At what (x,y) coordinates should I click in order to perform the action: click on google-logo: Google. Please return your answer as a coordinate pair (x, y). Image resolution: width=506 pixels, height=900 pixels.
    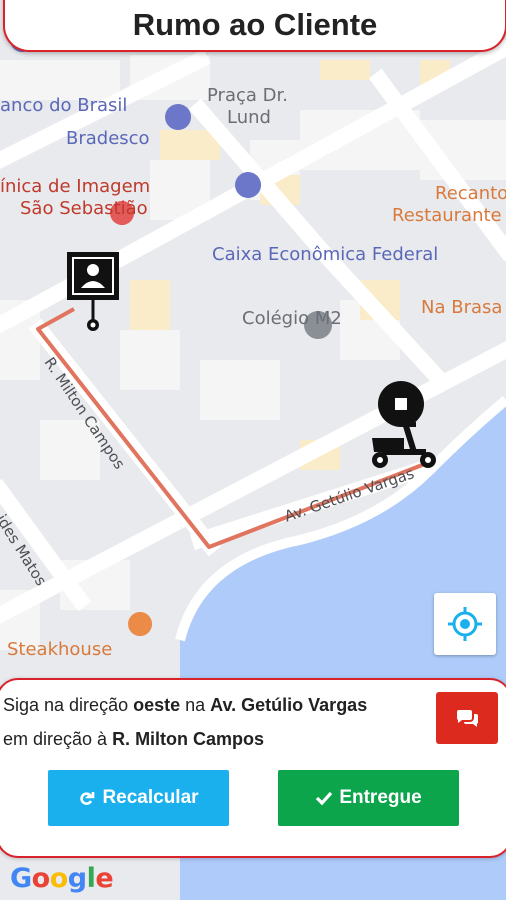
    Looking at the image, I should click on (62, 878).